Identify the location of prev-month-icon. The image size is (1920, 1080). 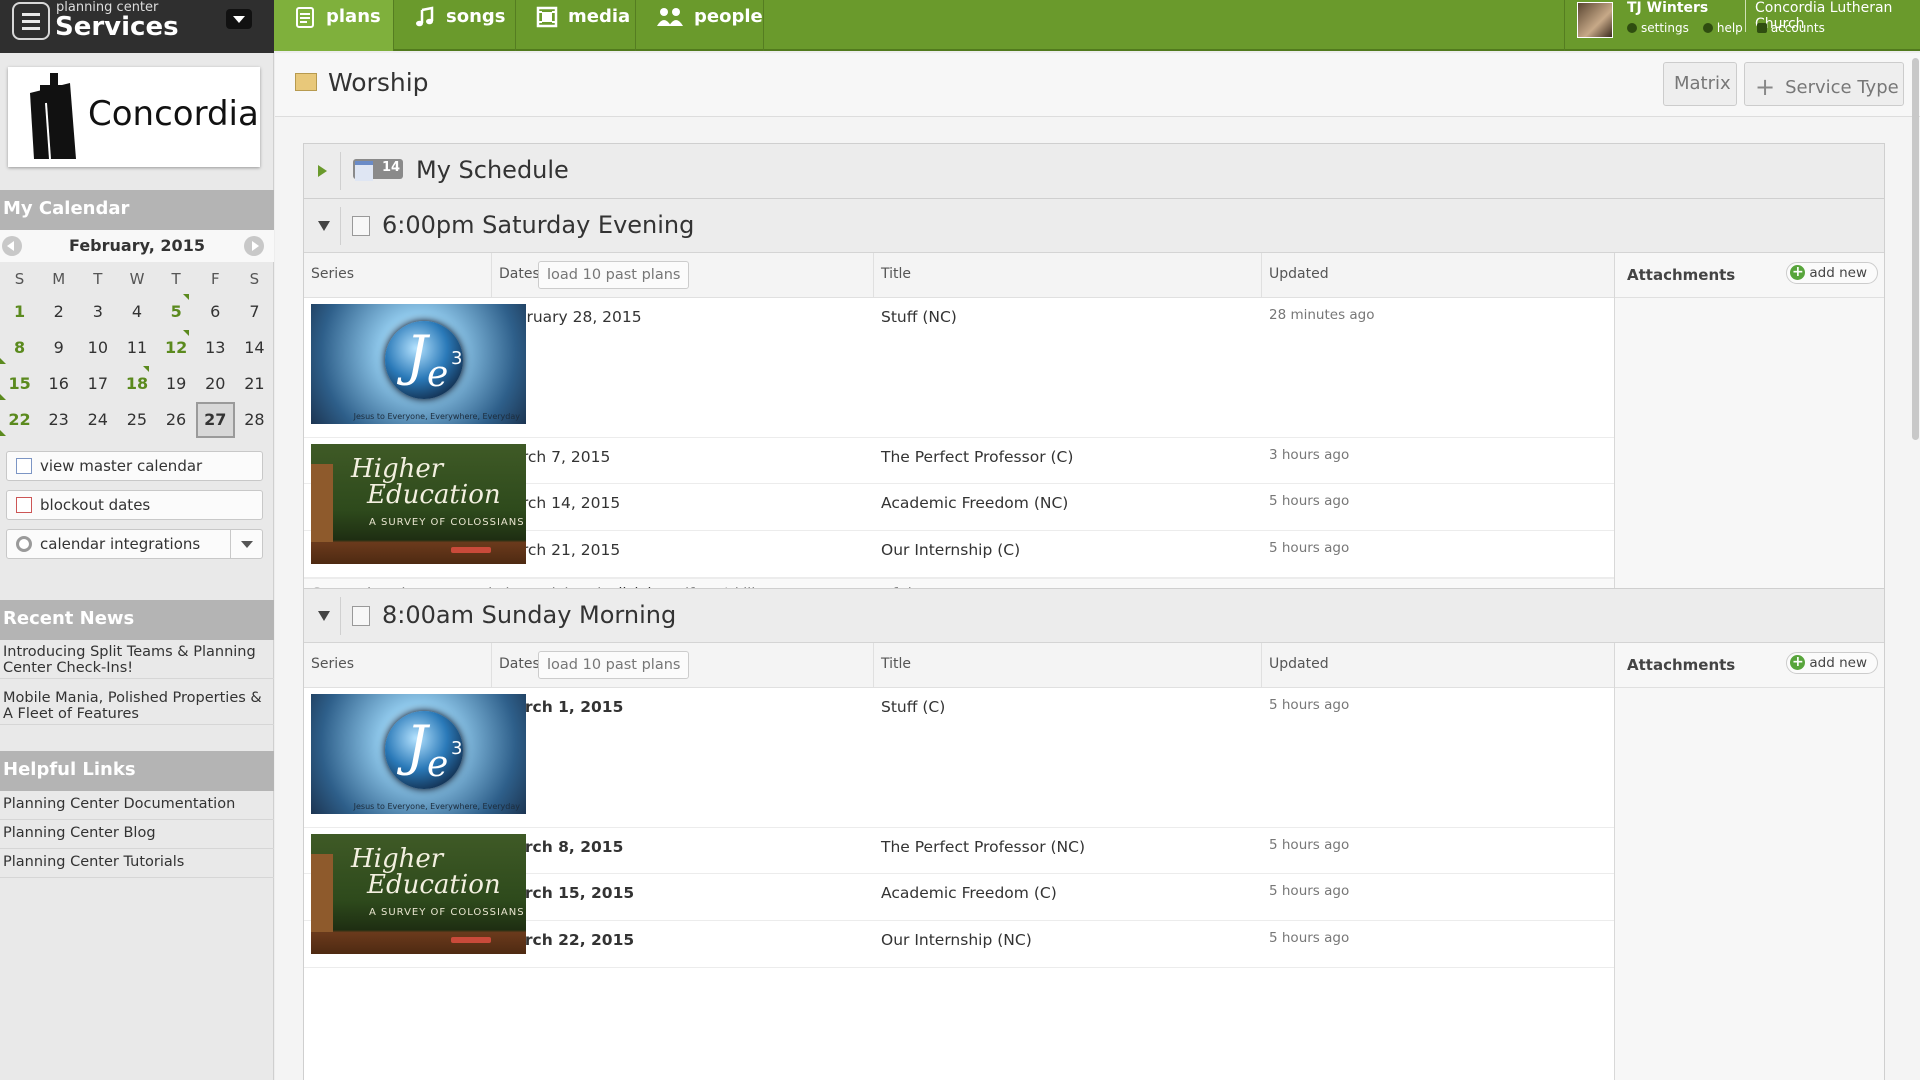
(12, 246).